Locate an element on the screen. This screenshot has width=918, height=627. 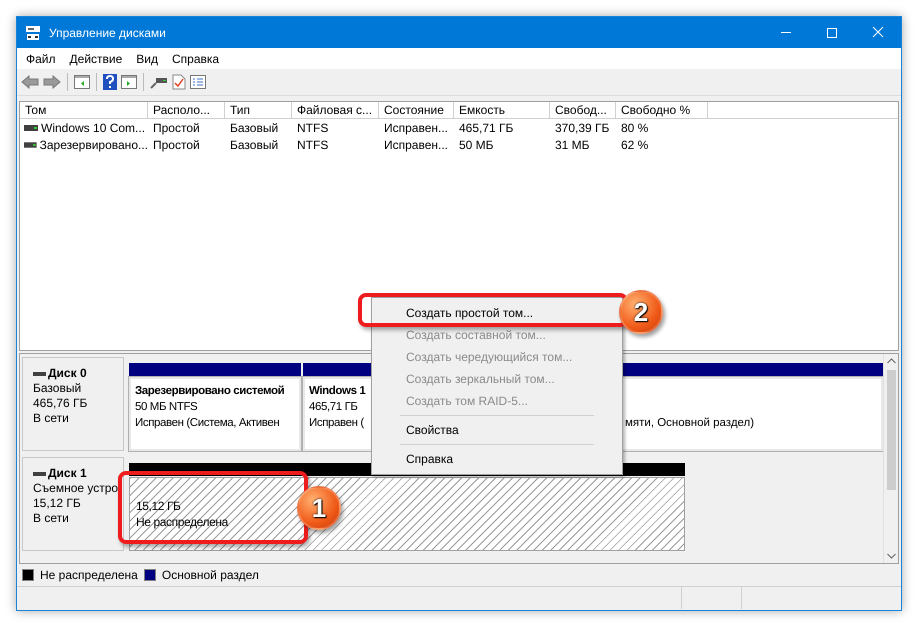
disk-info: 465,76 ГБ is located at coordinates (60, 403).